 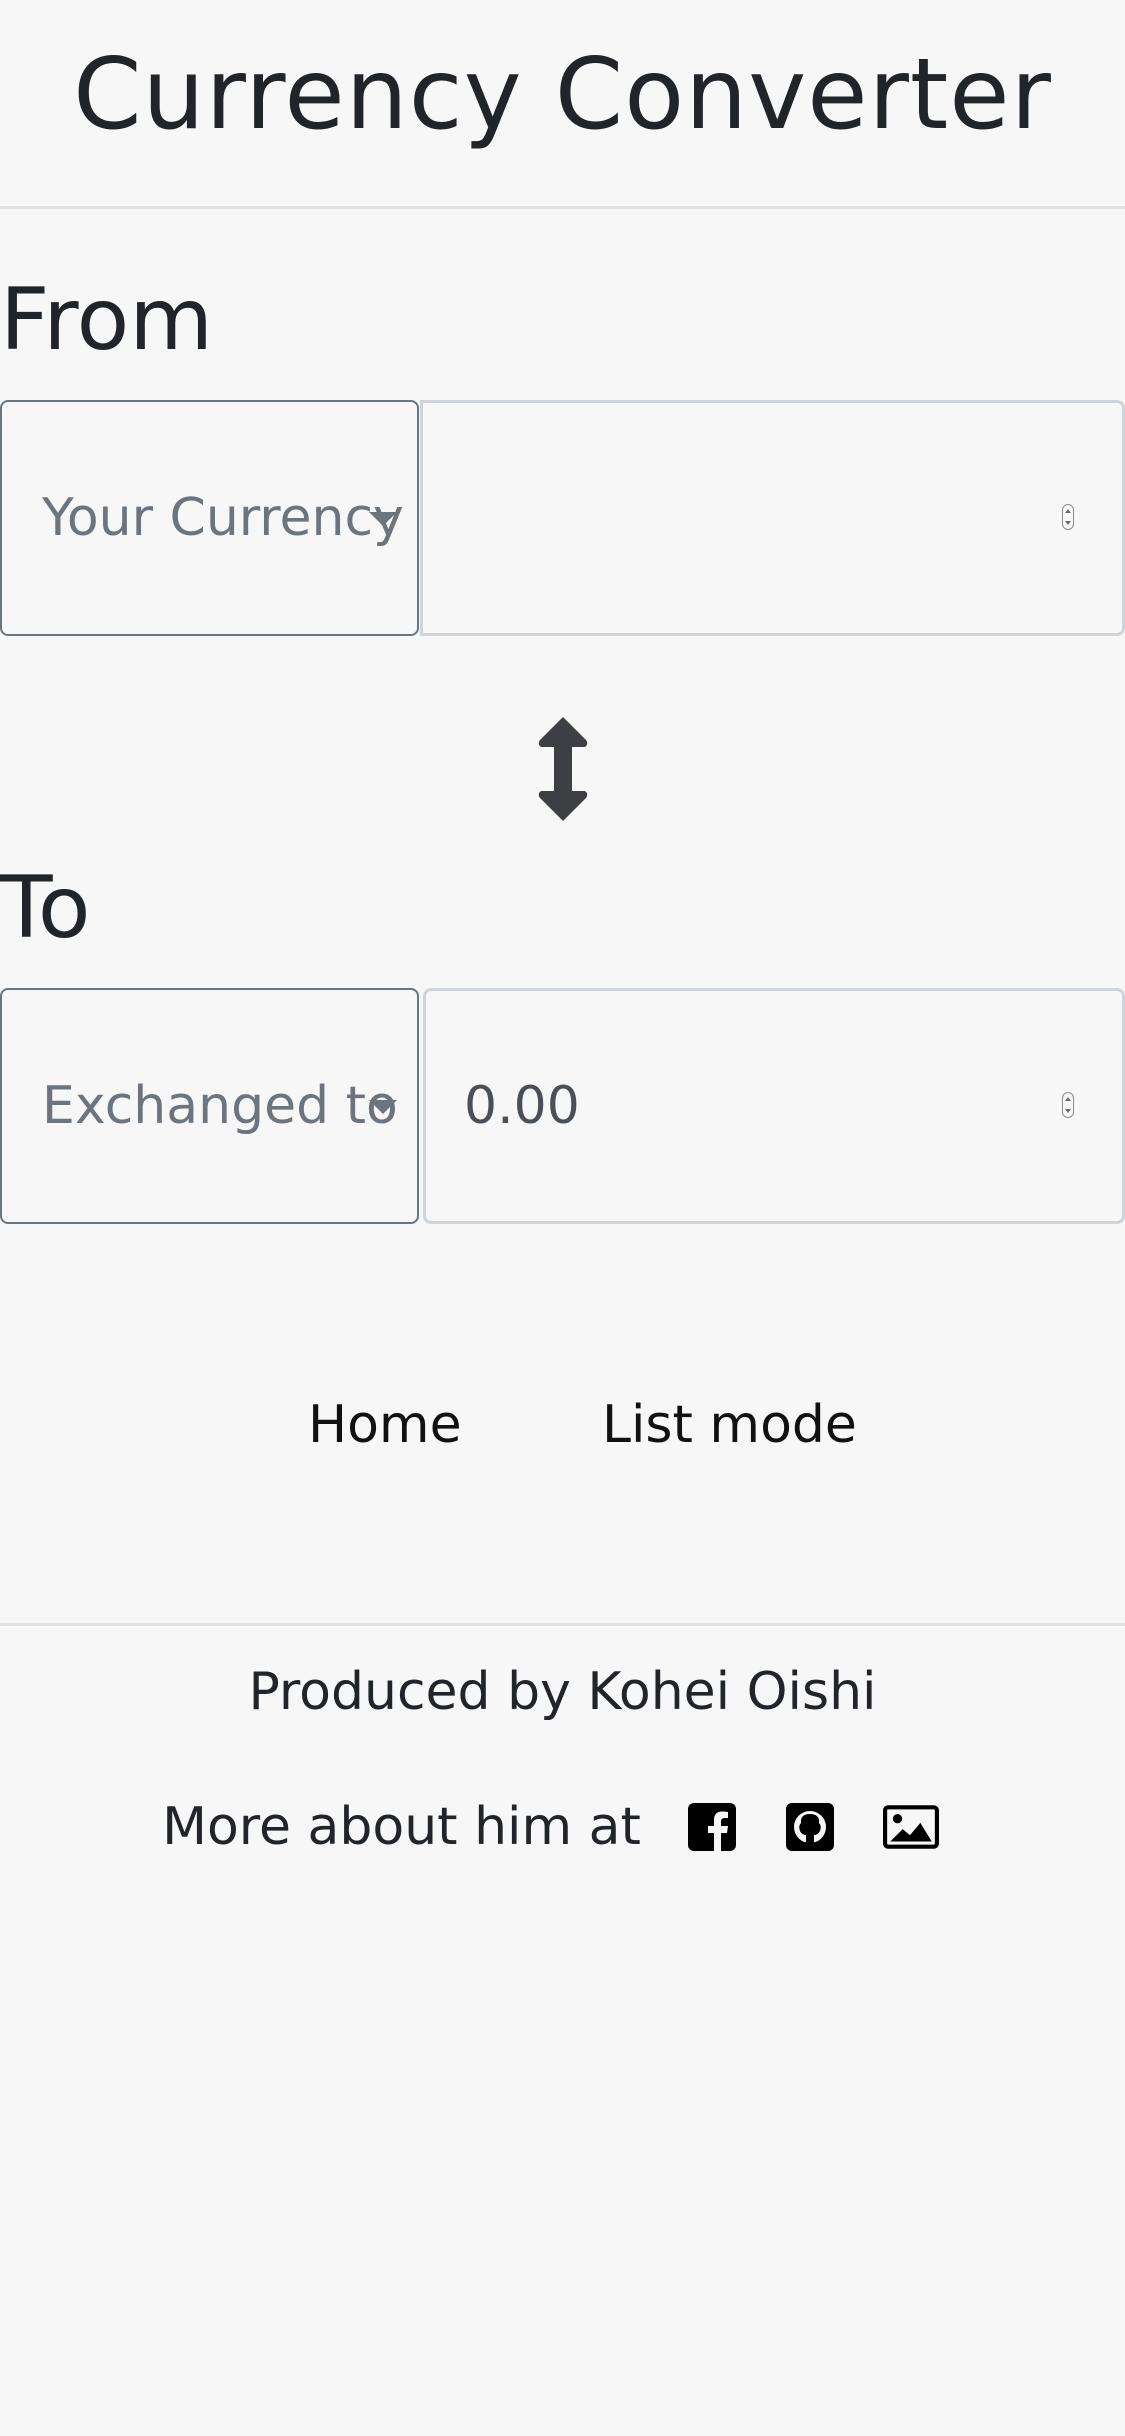 What do you see at coordinates (562, 1692) in the screenshot?
I see `footer-credit: Produced by Kohei Oishi` at bounding box center [562, 1692].